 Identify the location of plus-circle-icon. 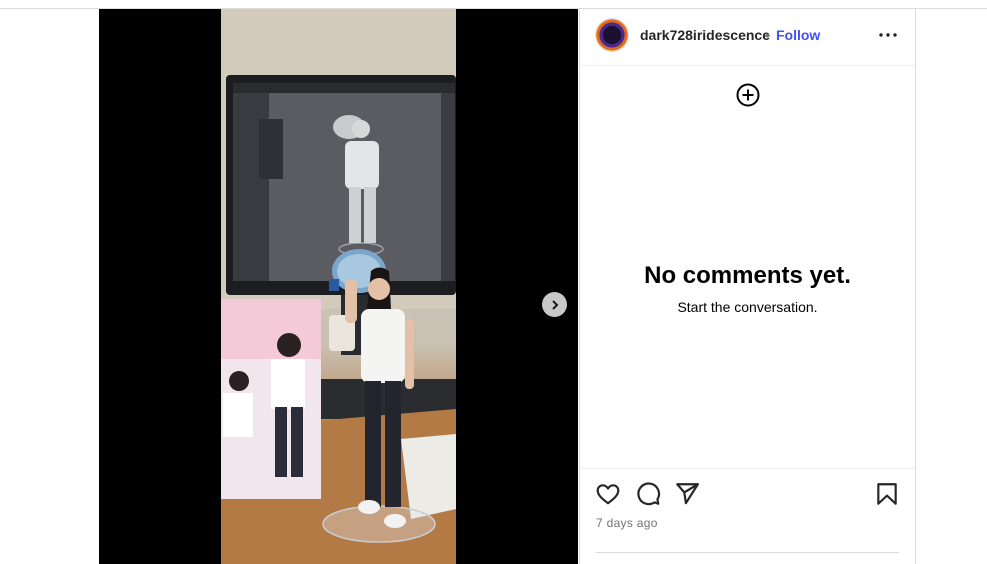
(748, 95).